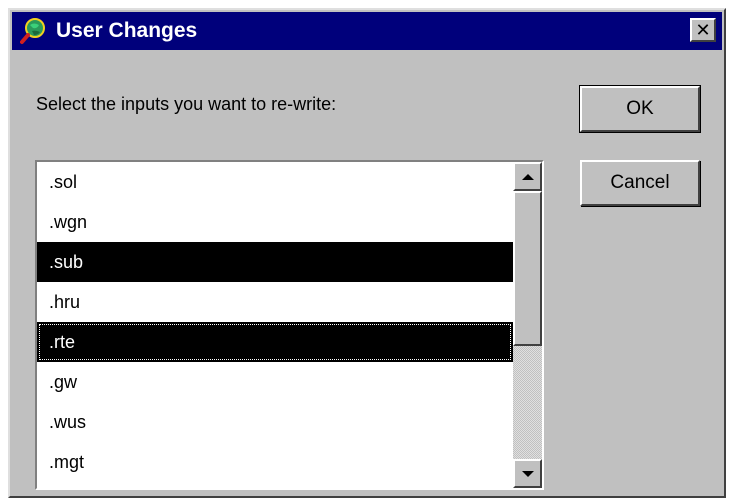 This screenshot has width=731, height=502. I want to click on list-item: .gw, so click(275, 382).